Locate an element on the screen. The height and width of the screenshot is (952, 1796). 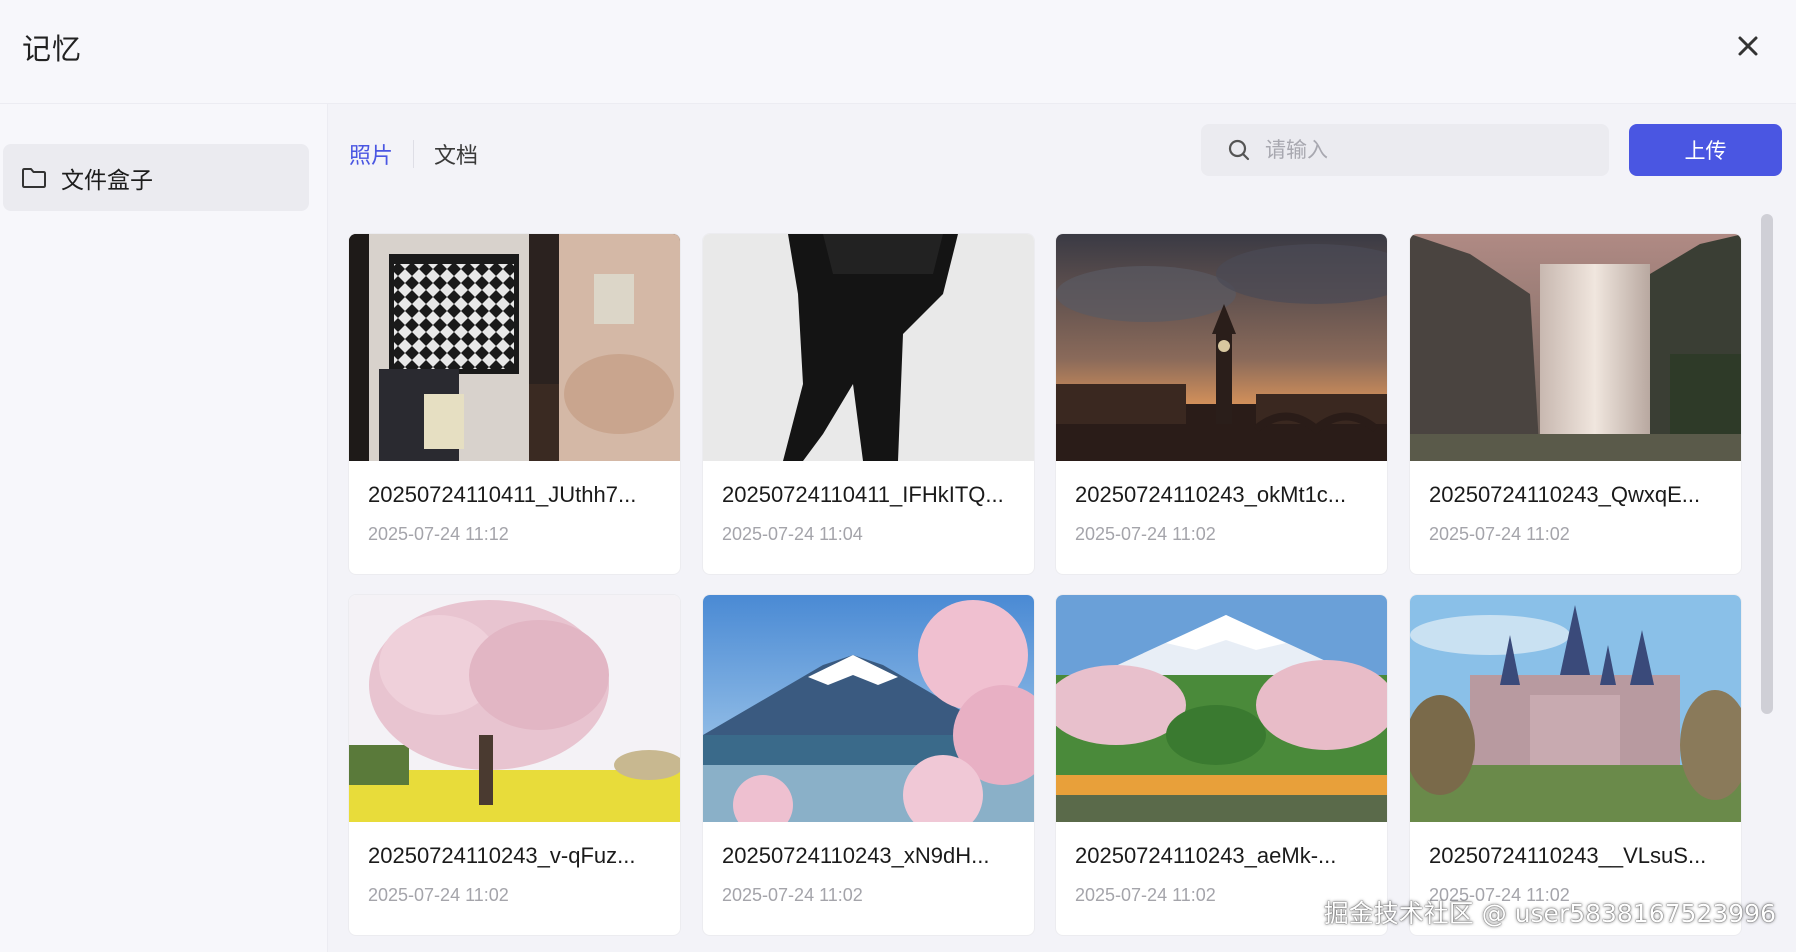
tab-bar: 照片 文档 is located at coordinates (413, 154).